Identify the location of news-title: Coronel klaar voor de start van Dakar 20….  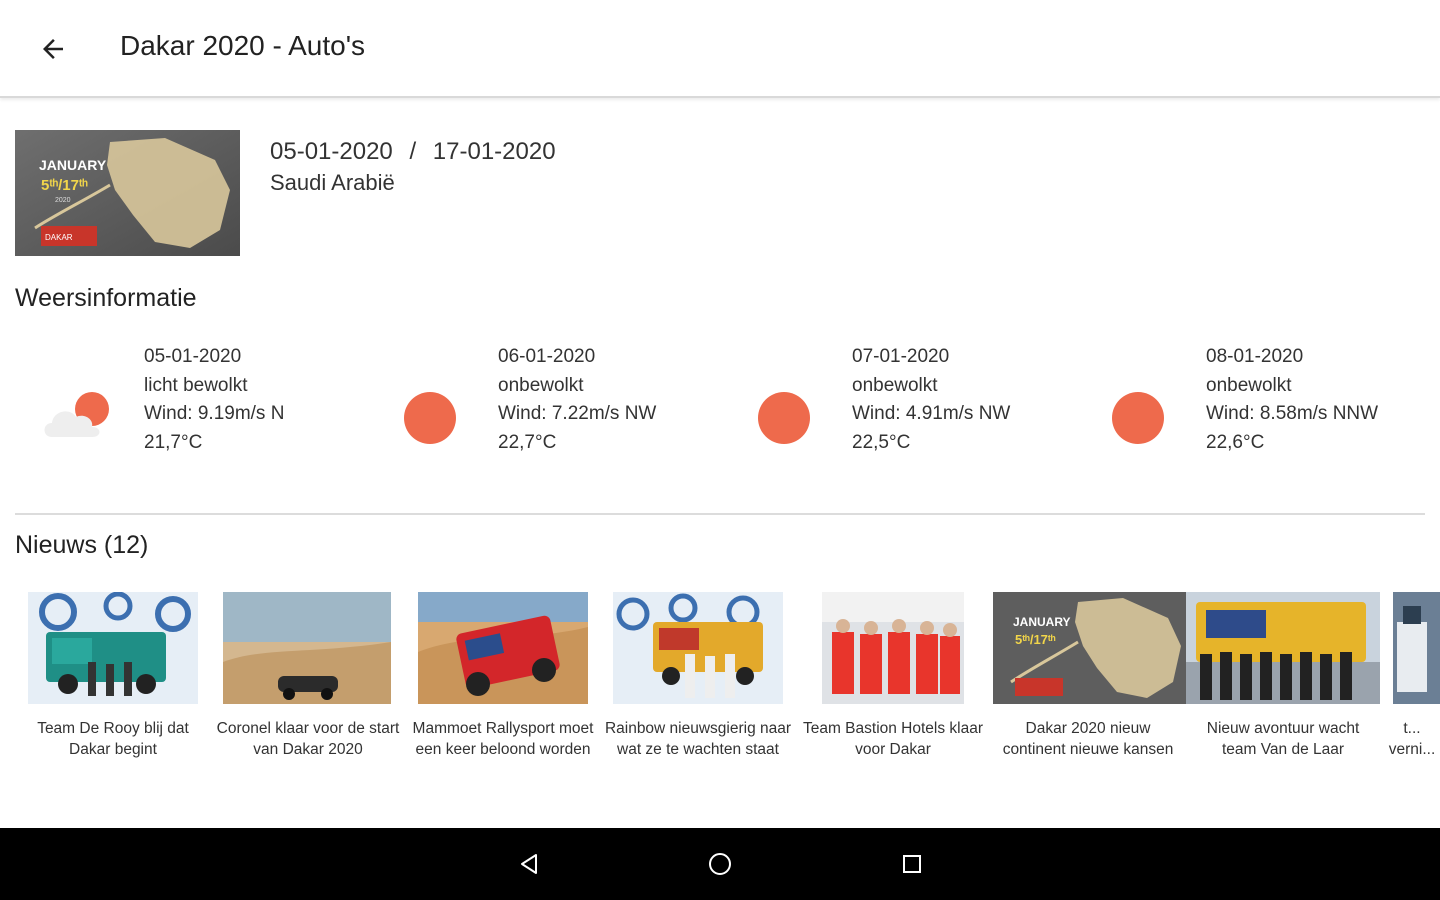
(308, 739).